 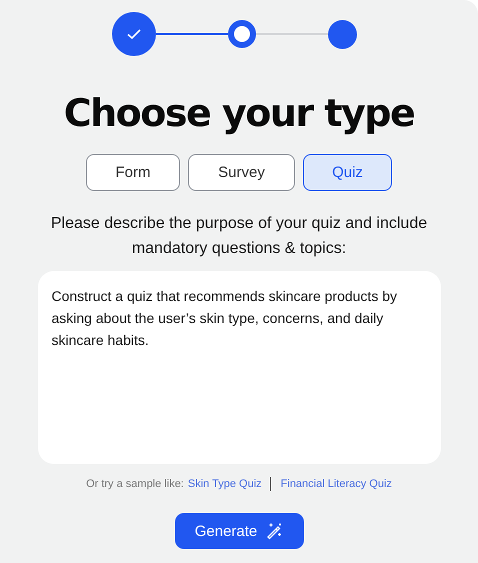 I want to click on type-tab: Survey, so click(x=241, y=172).